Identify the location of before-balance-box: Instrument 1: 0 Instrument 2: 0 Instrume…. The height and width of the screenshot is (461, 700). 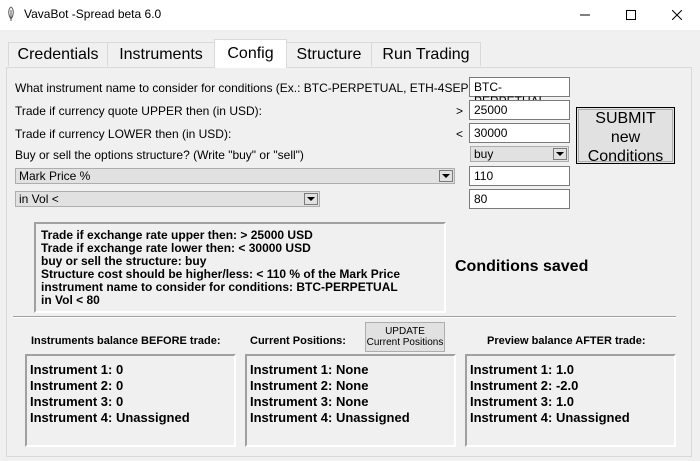
(130, 400).